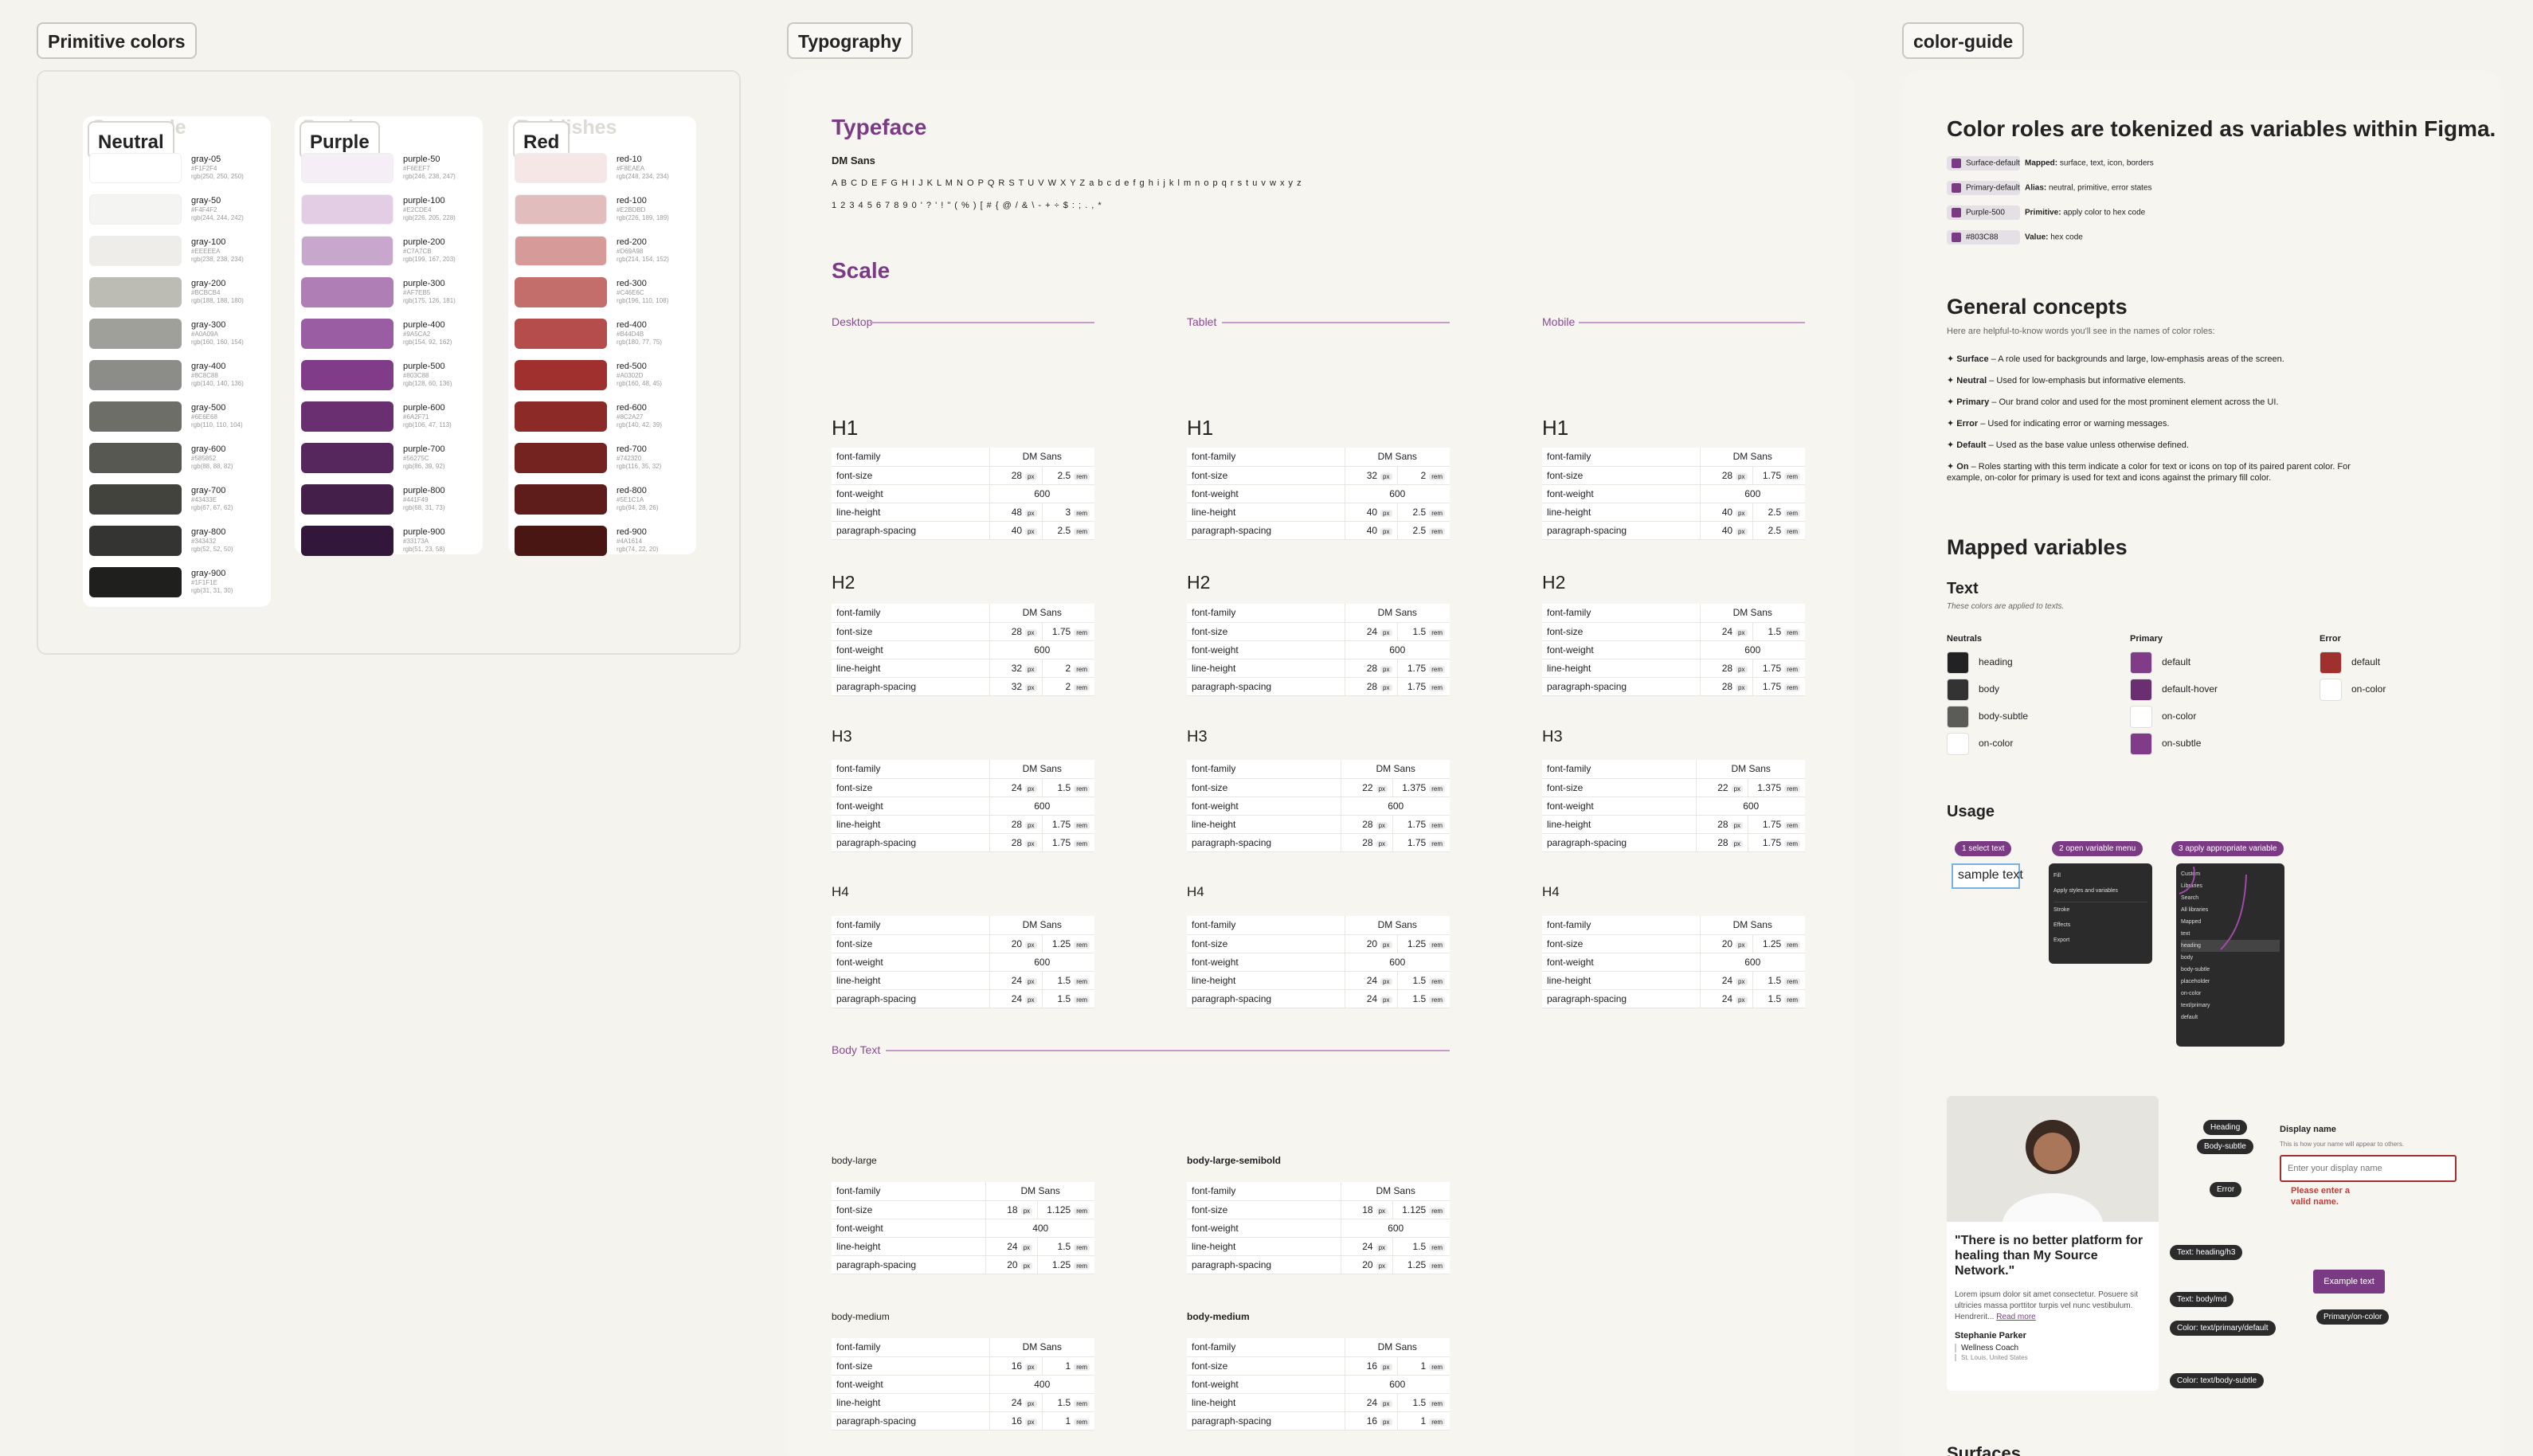 The width and height of the screenshot is (2533, 1456). Describe the element at coordinates (1016, 668) in the screenshot. I see `spec-px: 32 px` at that location.